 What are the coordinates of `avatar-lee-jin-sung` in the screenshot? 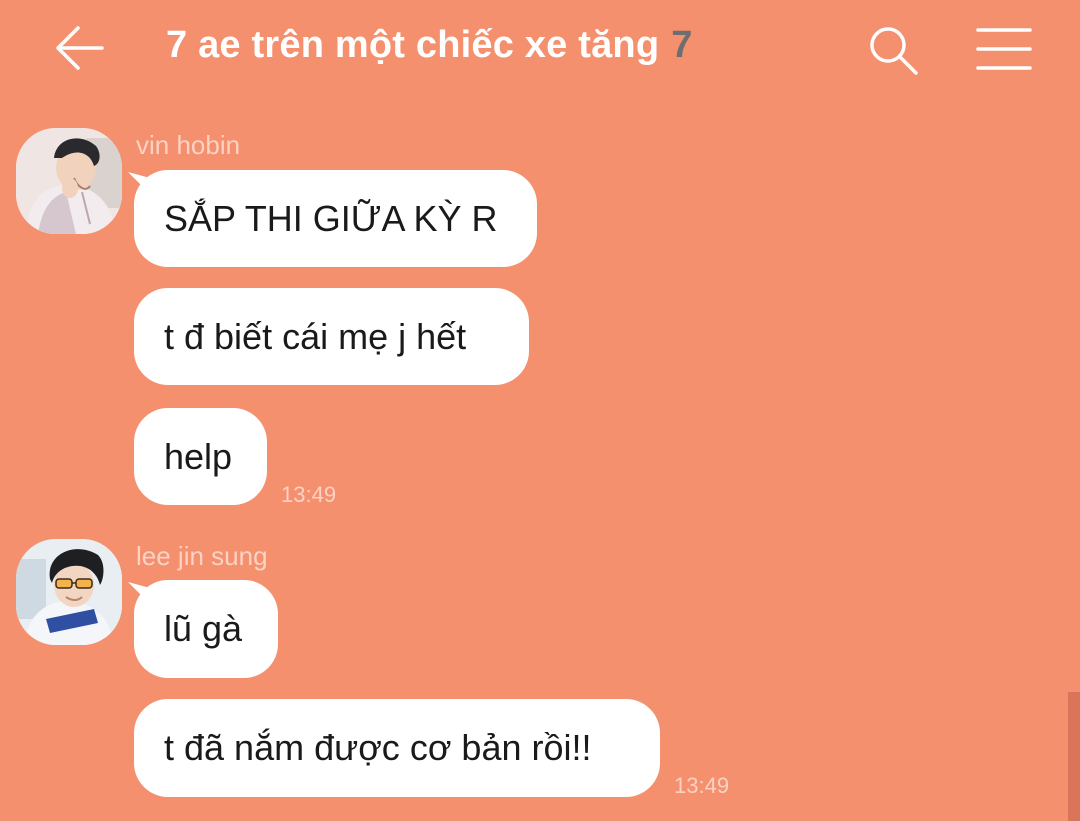 It's located at (69, 592).